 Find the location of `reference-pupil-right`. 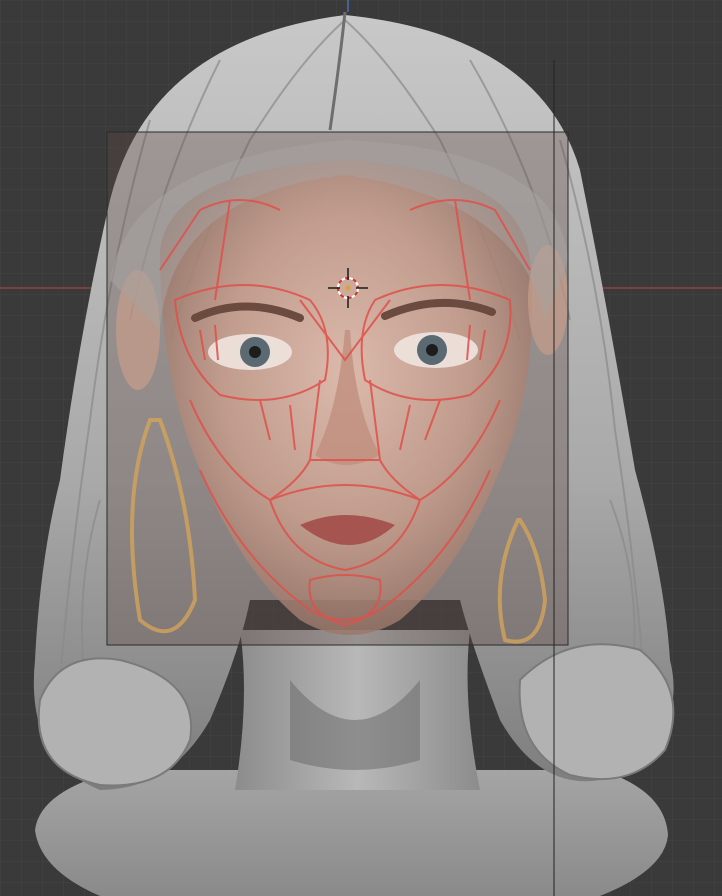

reference-pupil-right is located at coordinates (432, 350).